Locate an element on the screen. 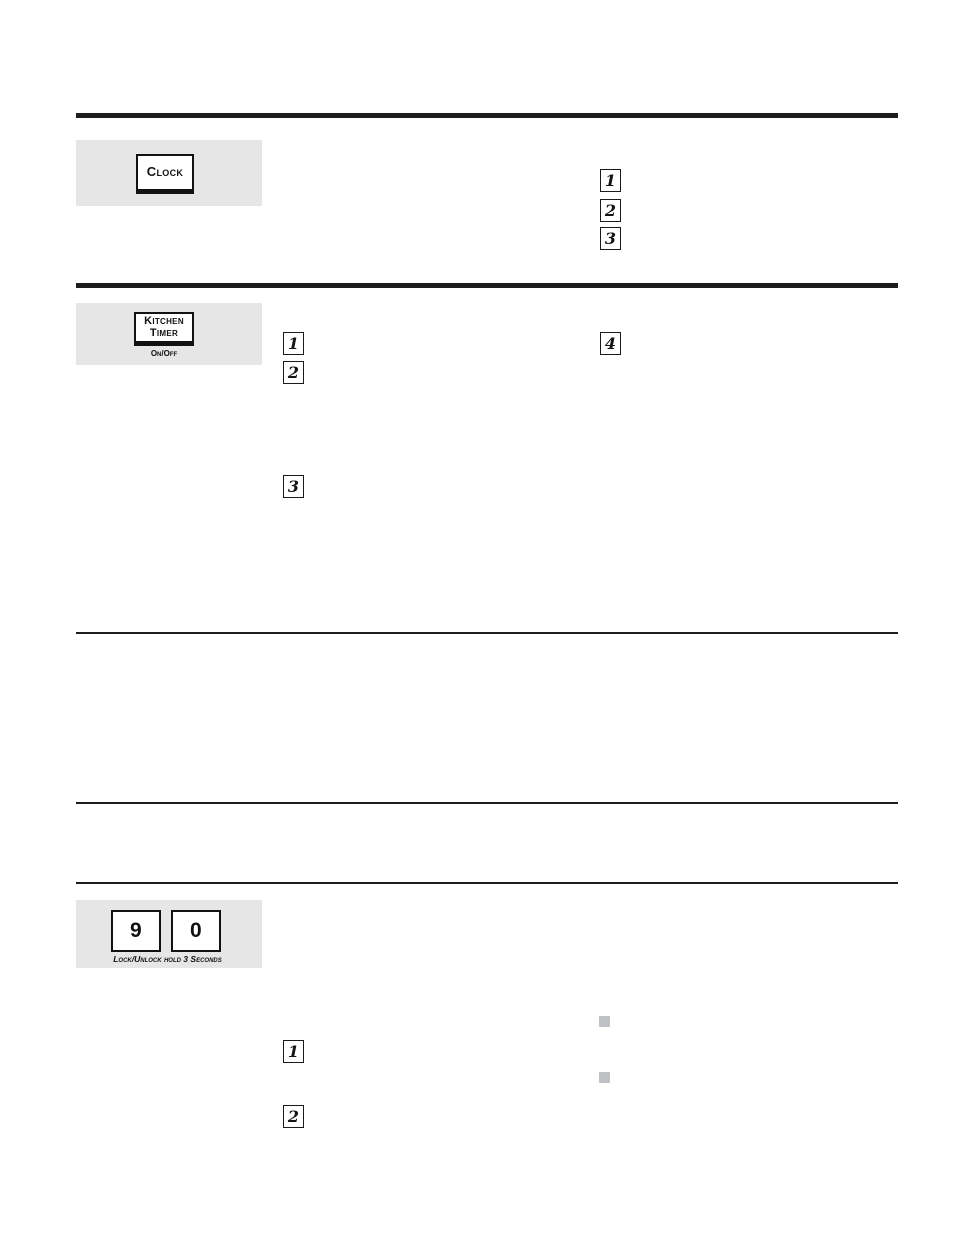 The image size is (954, 1235). lock-key-nine-label: 9 is located at coordinates (136, 930).